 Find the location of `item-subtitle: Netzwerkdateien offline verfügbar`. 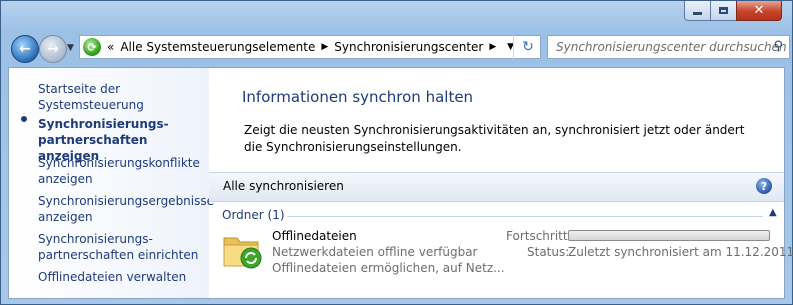

item-subtitle: Netzwerkdateien offline verfügbar is located at coordinates (375, 252).